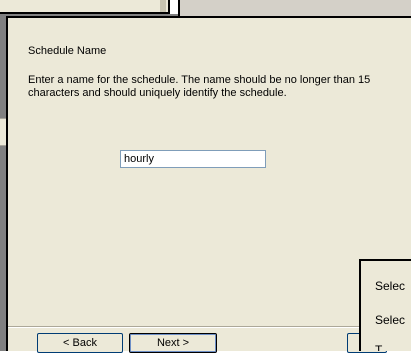  I want to click on footer-separator, so click(209, 327).